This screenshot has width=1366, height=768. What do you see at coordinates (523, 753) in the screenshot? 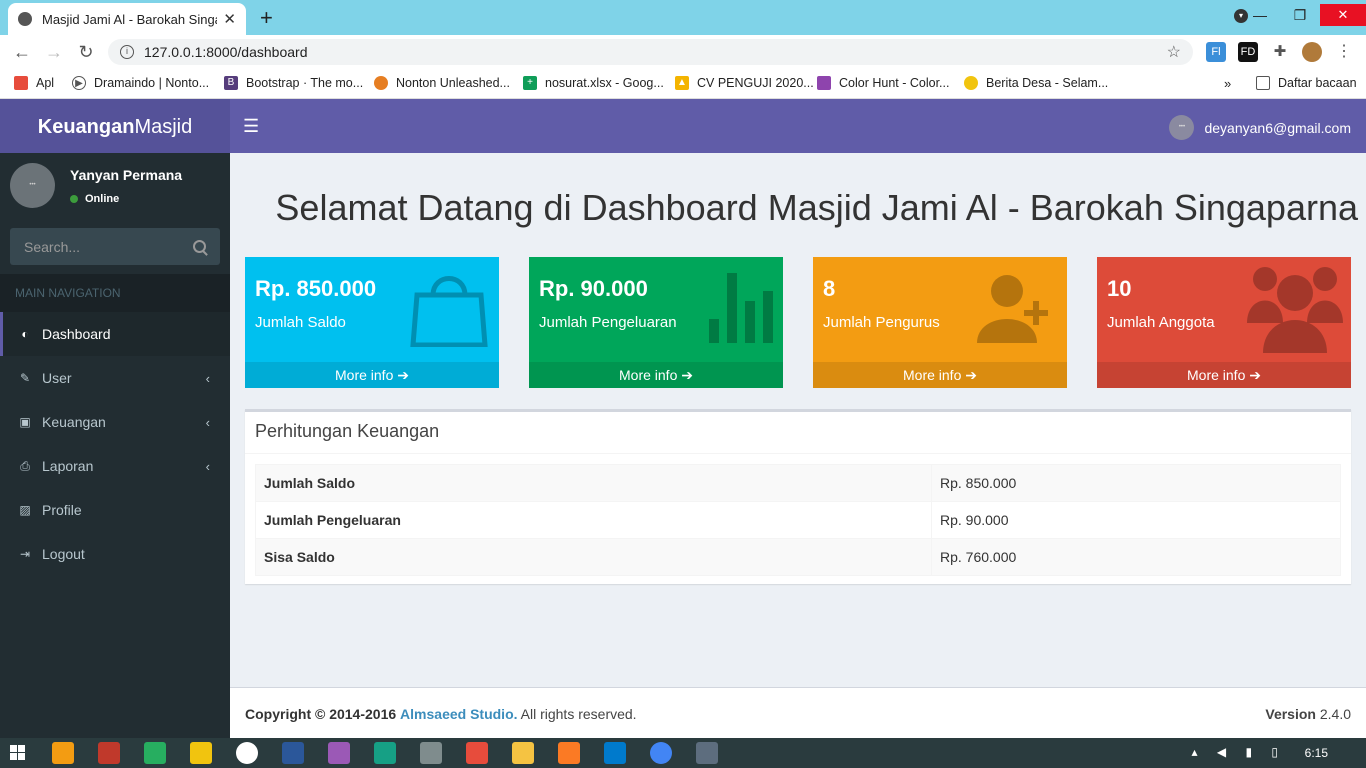
I see `file-explorer-icon` at bounding box center [523, 753].